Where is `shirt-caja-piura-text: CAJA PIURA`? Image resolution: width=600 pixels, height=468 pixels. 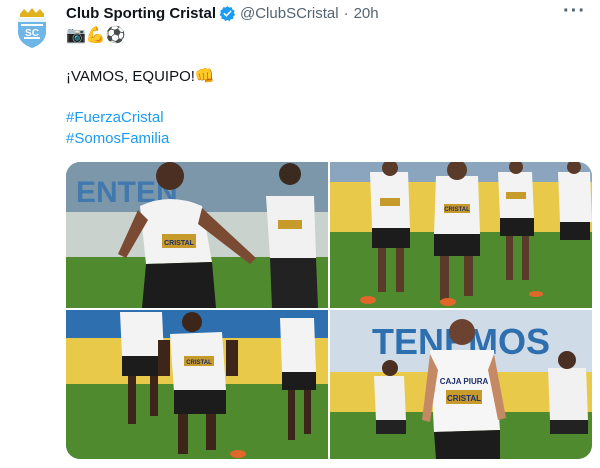
shirt-caja-piura-text: CAJA PIURA is located at coordinates (464, 381).